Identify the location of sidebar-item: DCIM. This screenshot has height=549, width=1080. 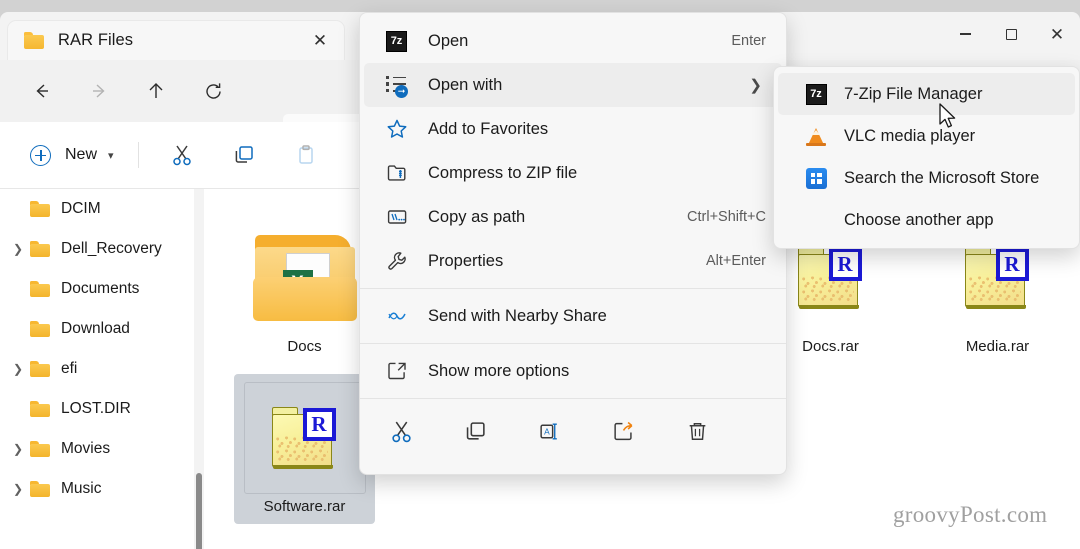
(102, 209).